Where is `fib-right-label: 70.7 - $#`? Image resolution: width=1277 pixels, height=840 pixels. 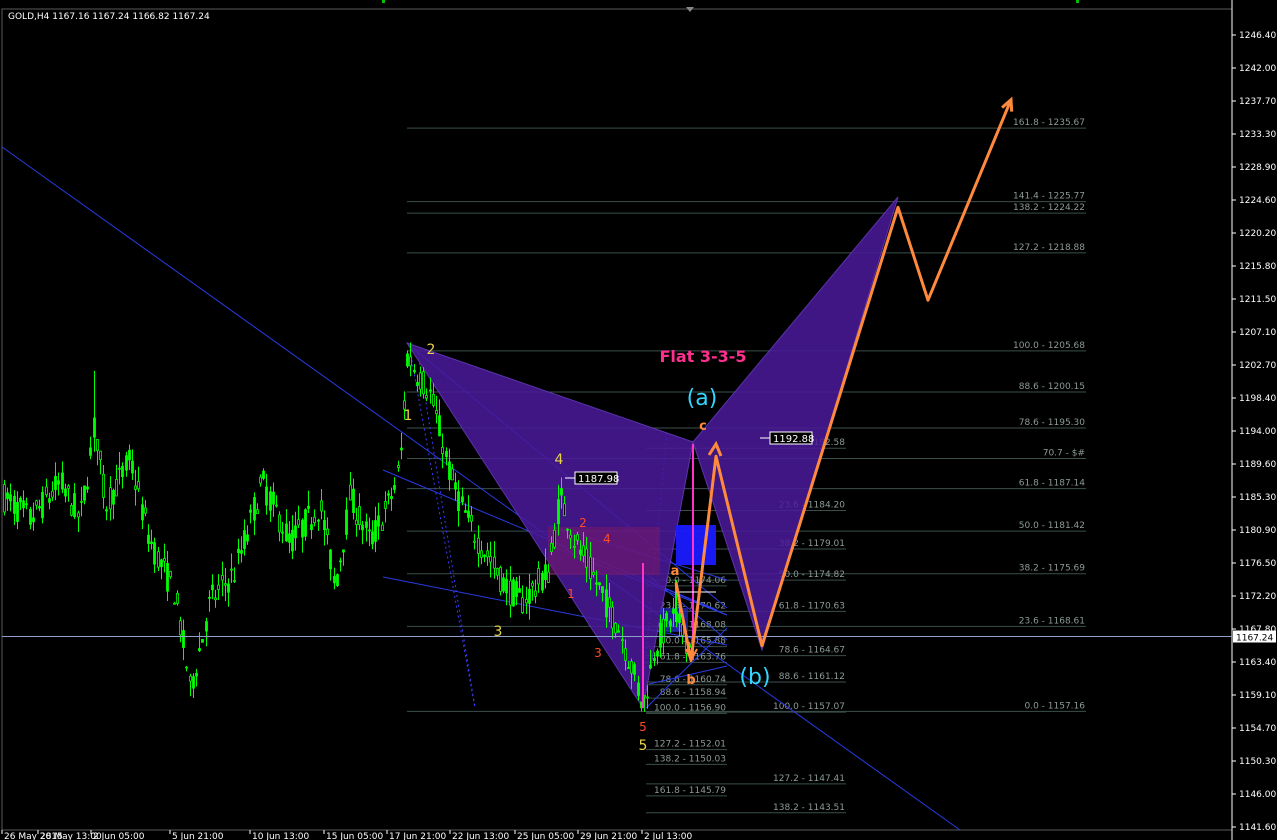
fib-right-label: 70.7 - $# is located at coordinates (1064, 453).